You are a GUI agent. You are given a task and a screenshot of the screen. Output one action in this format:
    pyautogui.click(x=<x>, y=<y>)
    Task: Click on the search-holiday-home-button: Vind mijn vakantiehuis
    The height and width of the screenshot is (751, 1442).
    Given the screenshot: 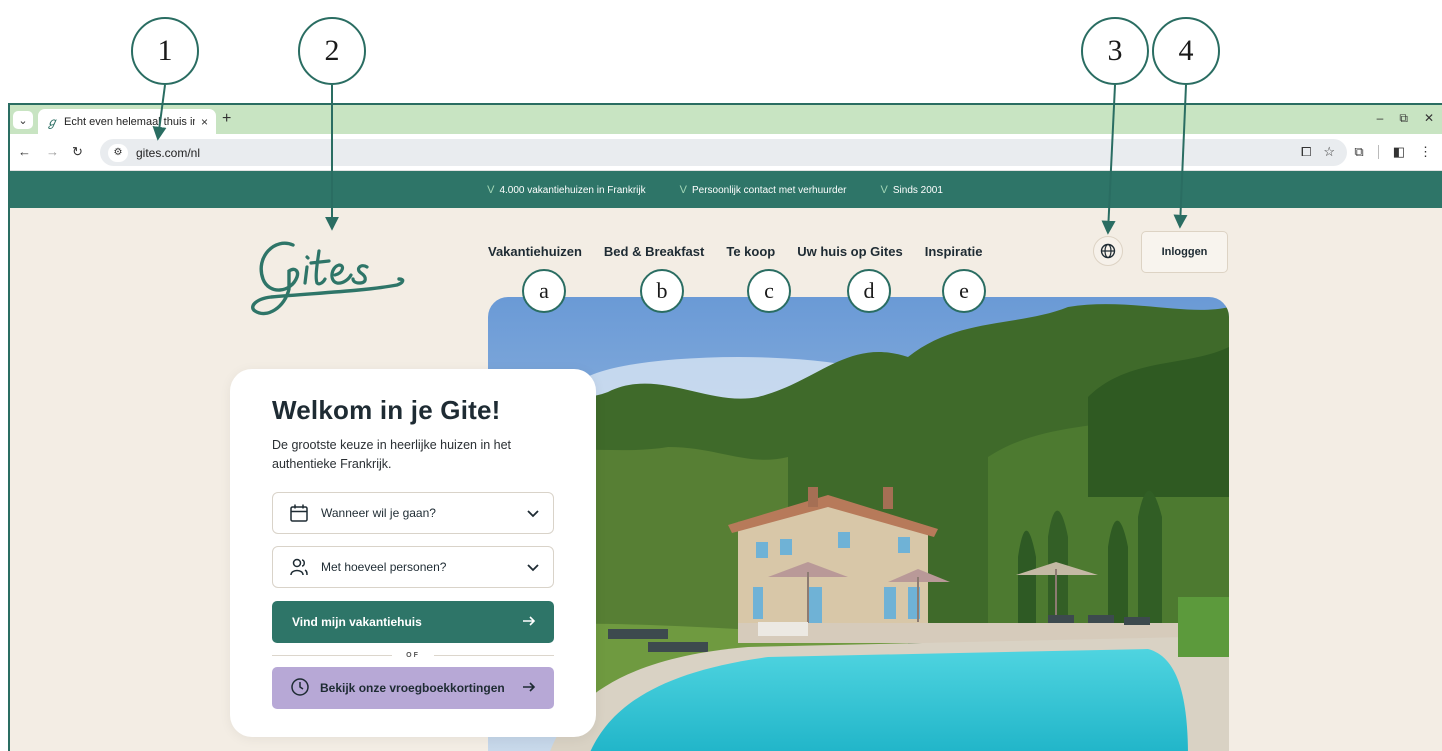 What is the action you would take?
    pyautogui.click(x=413, y=622)
    